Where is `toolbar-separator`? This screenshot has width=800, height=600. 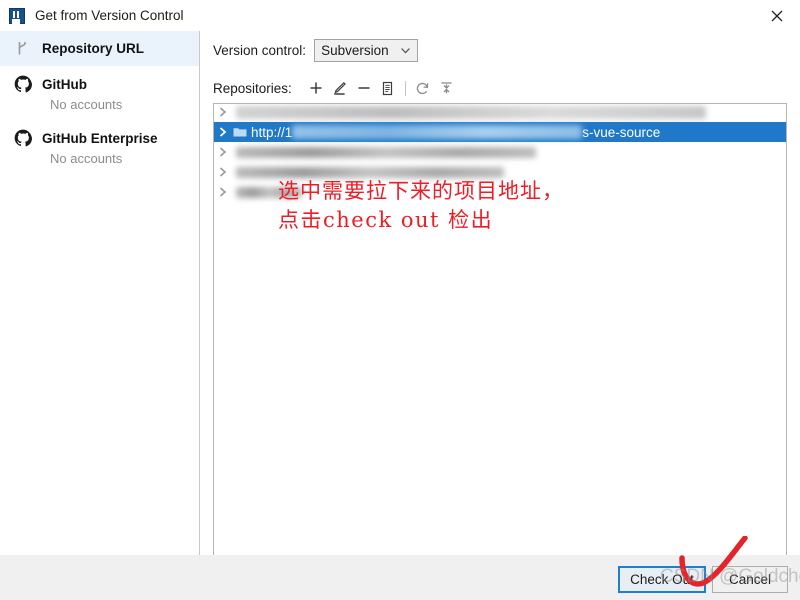 toolbar-separator is located at coordinates (405, 88).